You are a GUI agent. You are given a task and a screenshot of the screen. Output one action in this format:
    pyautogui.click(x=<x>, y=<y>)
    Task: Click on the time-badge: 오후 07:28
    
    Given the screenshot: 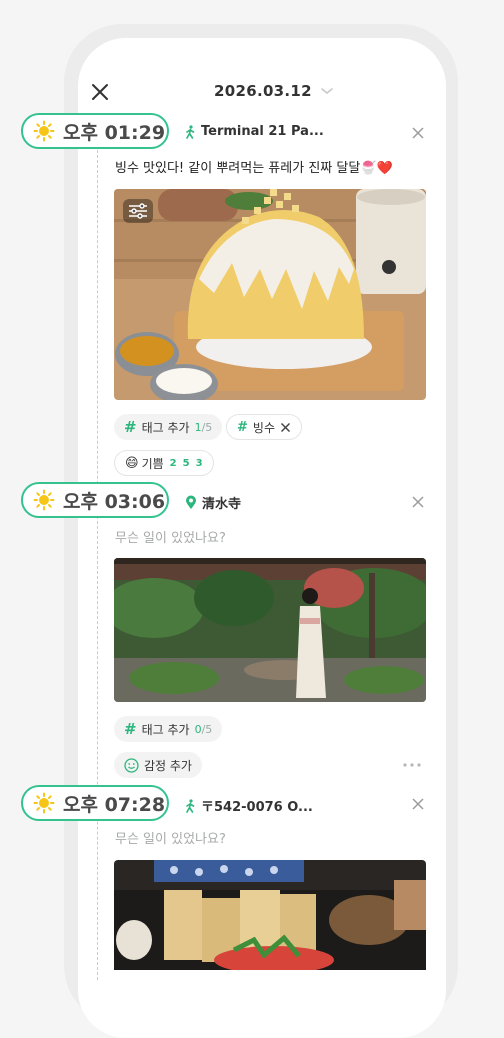 What is the action you would take?
    pyautogui.click(x=95, y=803)
    